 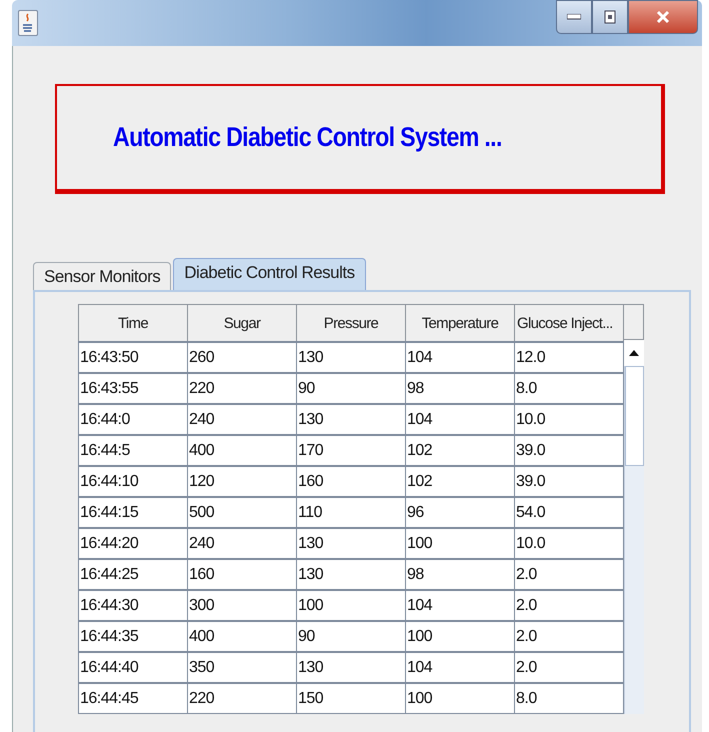 I want to click on maximize-button, so click(x=610, y=17).